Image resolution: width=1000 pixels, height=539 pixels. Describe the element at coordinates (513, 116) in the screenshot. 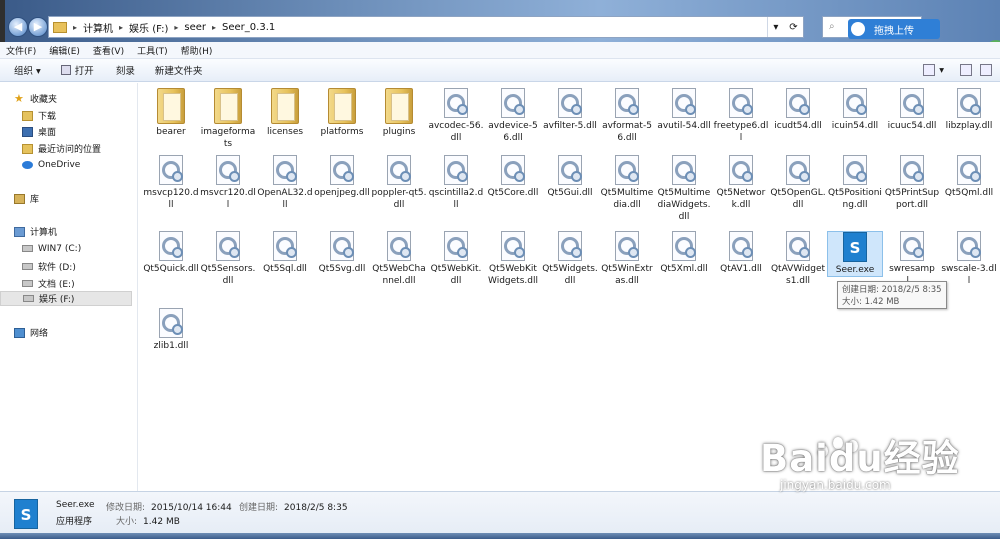

I see `file-item: avdevice-56.dll` at that location.